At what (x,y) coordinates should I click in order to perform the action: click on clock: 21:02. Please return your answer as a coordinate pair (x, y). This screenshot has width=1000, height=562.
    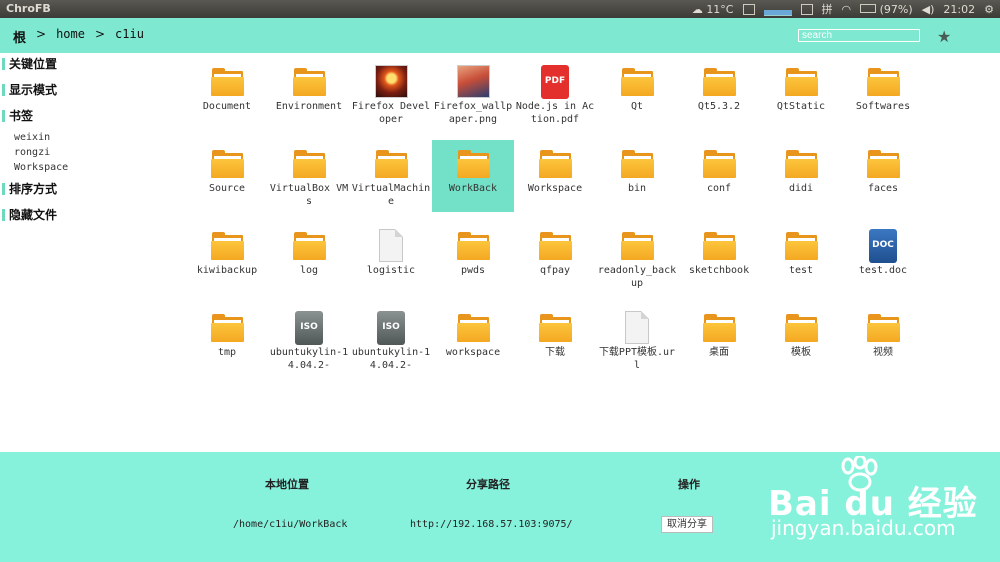
    Looking at the image, I should click on (959, 9).